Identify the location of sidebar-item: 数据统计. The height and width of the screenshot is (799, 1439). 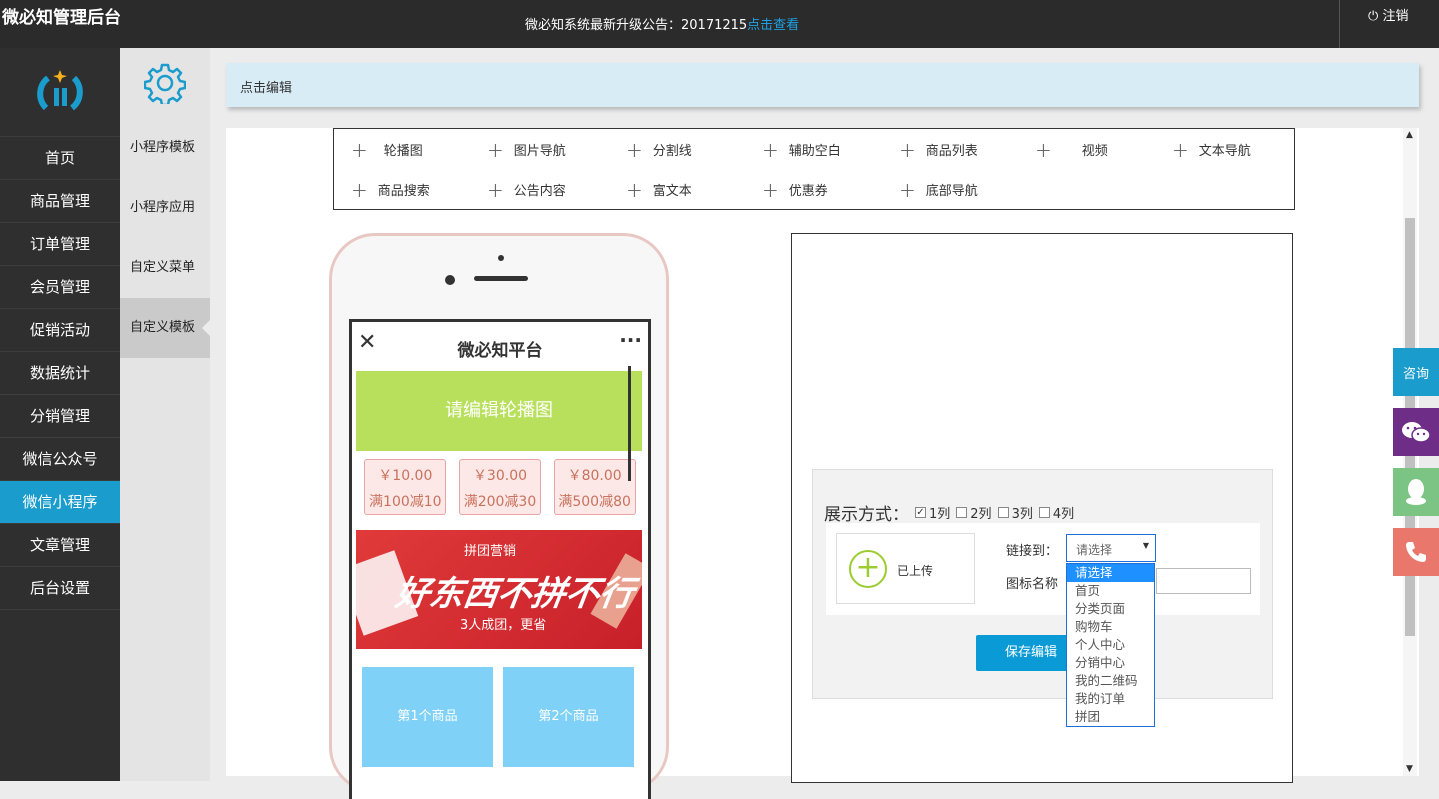
(60, 373).